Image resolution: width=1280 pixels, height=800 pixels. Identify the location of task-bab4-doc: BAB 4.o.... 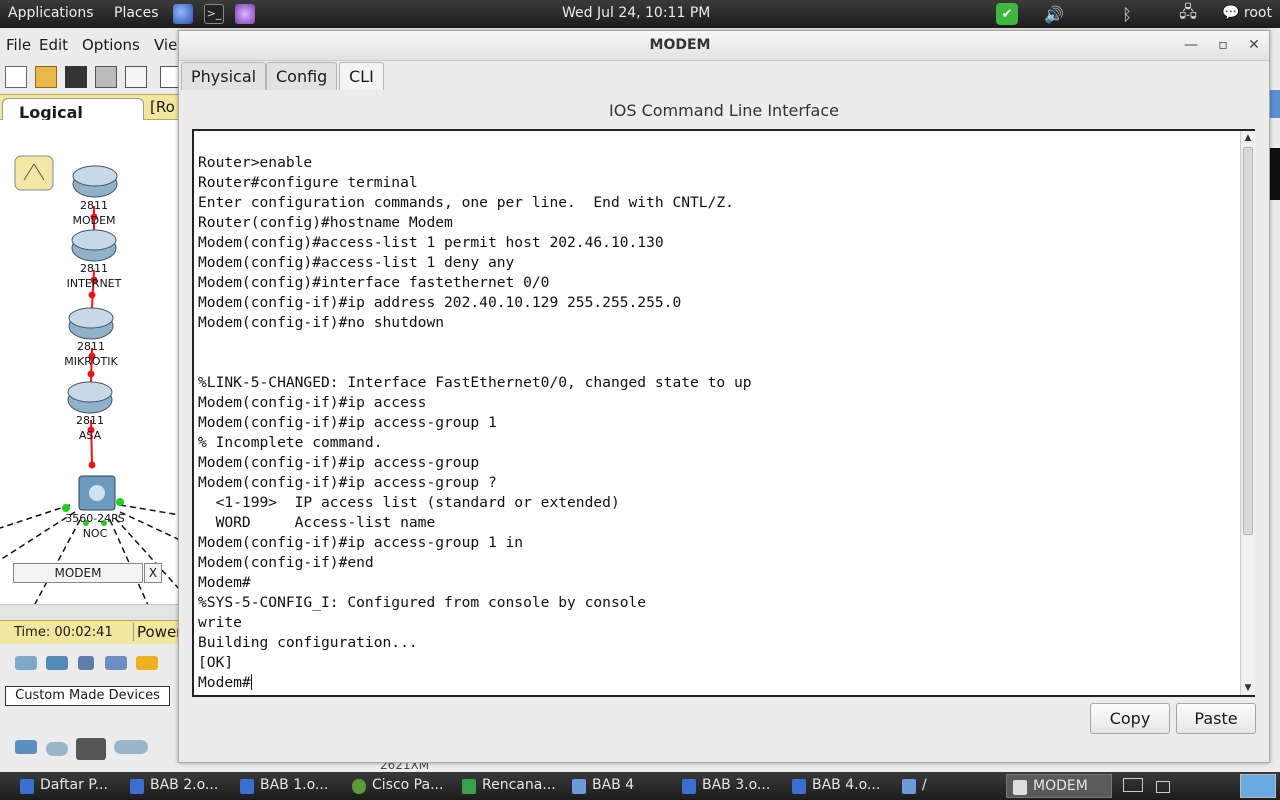
(838, 786).